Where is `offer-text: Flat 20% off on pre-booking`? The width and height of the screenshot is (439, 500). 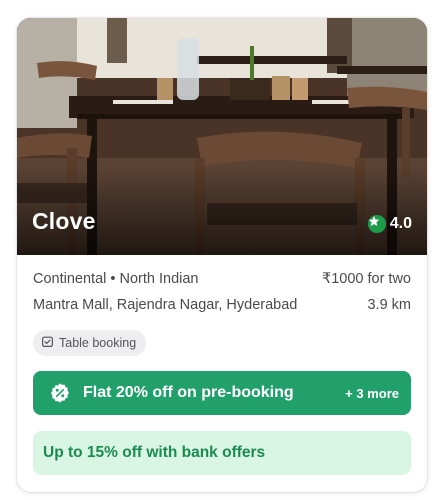
offer-text: Flat 20% off on pre-booking is located at coordinates (188, 392).